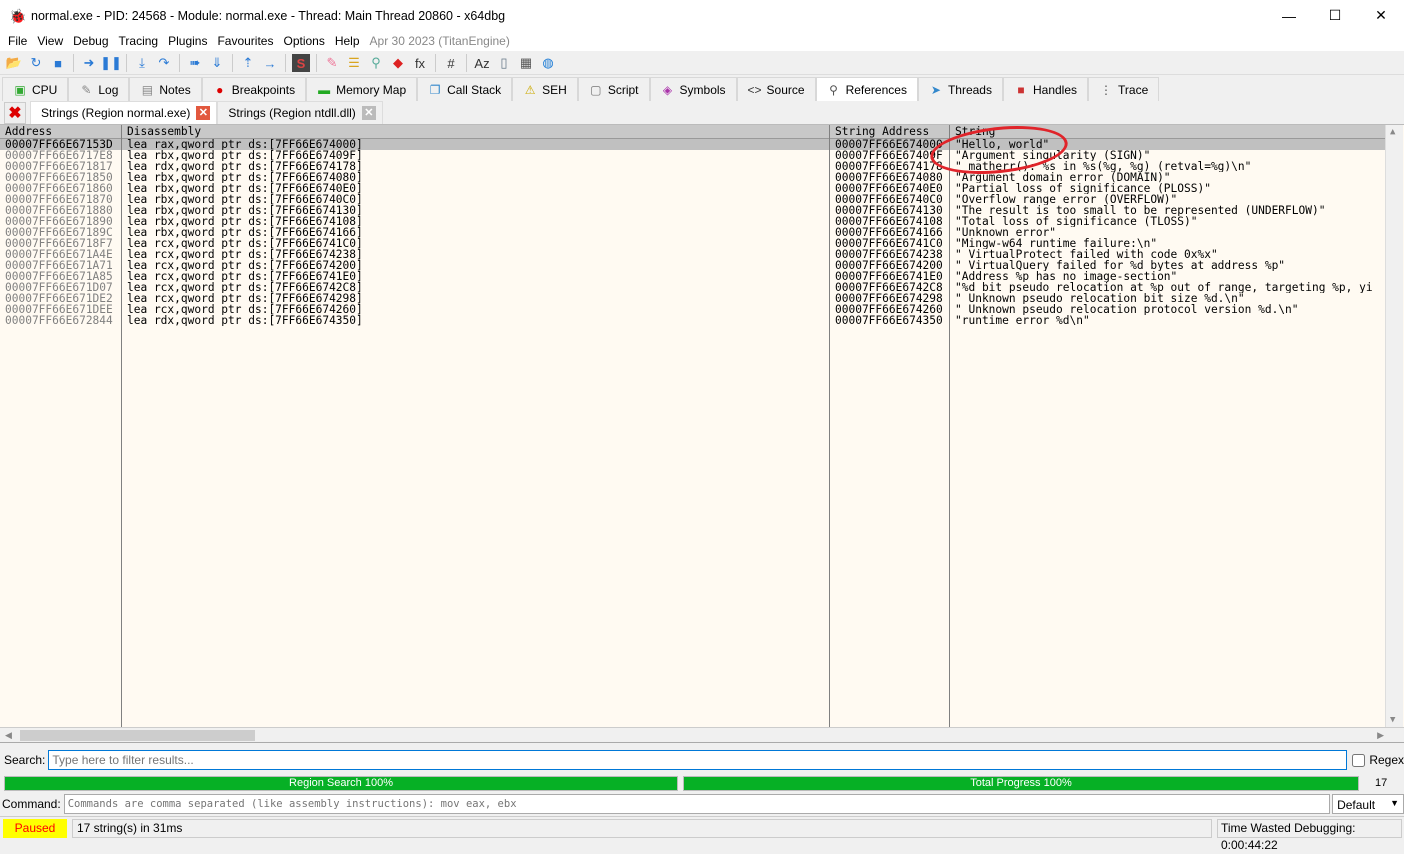  What do you see at coordinates (889, 287) in the screenshot?
I see `table-row-string-address: 00007FF66E6742C8` at bounding box center [889, 287].